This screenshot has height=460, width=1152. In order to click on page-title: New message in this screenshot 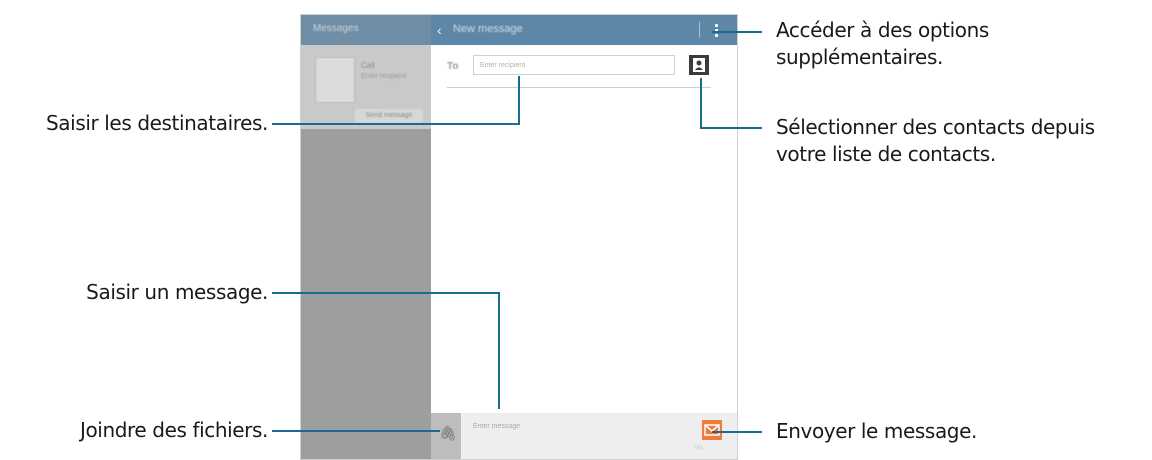, I will do `click(488, 29)`.